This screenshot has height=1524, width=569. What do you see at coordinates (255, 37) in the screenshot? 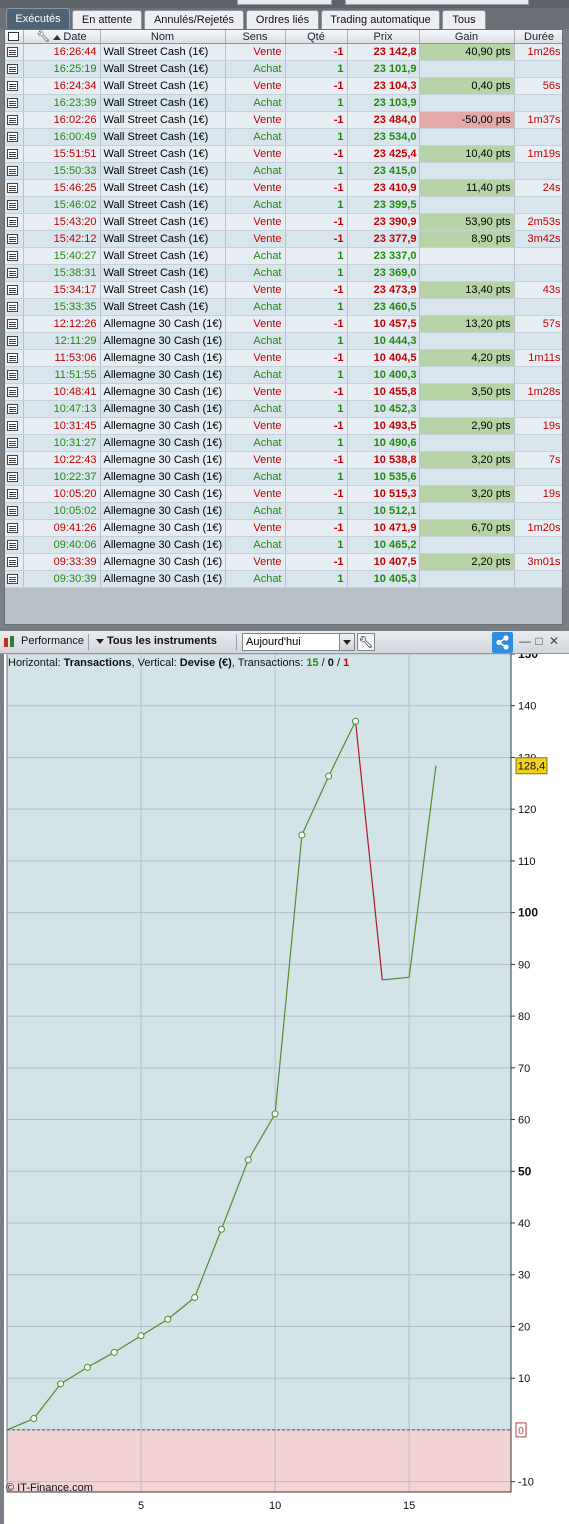
I see `column-header-sens: Sens` at bounding box center [255, 37].